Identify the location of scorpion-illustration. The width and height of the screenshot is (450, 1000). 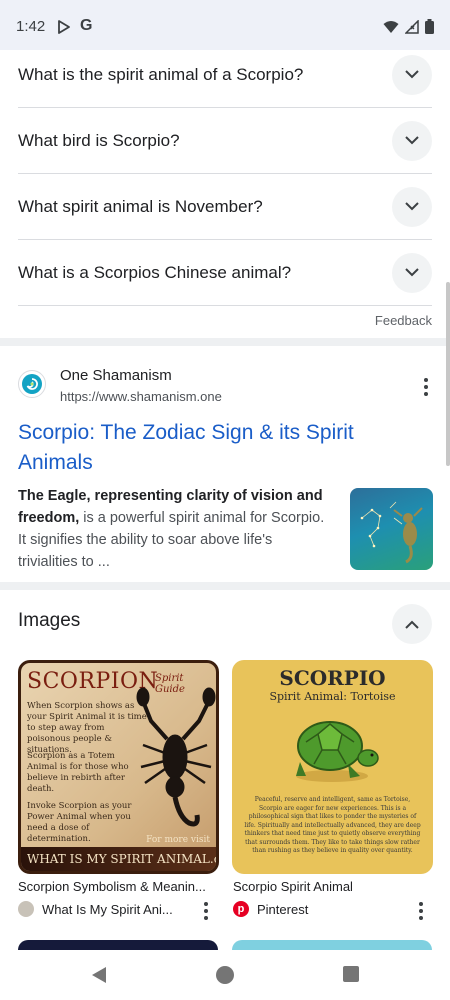
(176, 757).